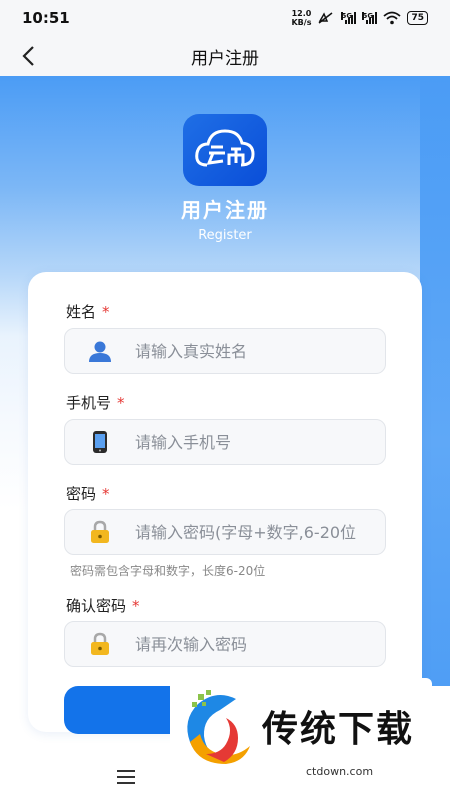 Image resolution: width=450 pixels, height=800 pixels. I want to click on password-hint: 密码需包含字母和数字，长度6-20位, so click(168, 571).